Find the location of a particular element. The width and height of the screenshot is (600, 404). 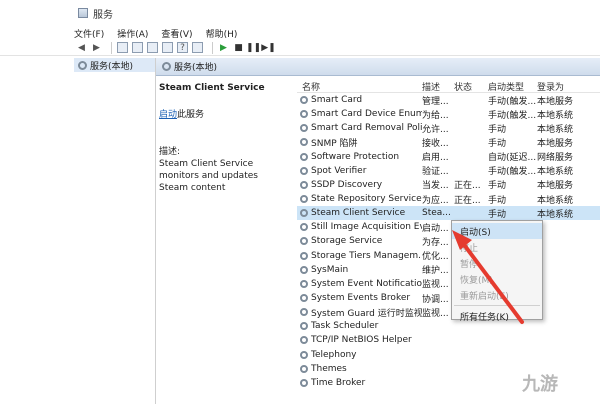

table-row: State Repository Service 为应... 正在... 手动 本地系统 is located at coordinates (448, 199).